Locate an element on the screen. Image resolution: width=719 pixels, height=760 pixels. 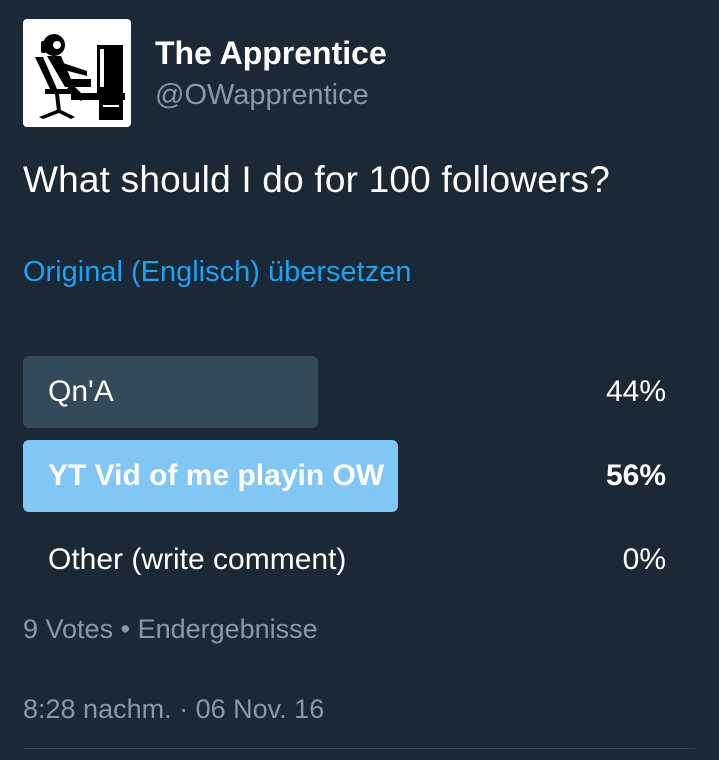
tweet-header: The Apprentice @OWapprentice is located at coordinates (205, 73).